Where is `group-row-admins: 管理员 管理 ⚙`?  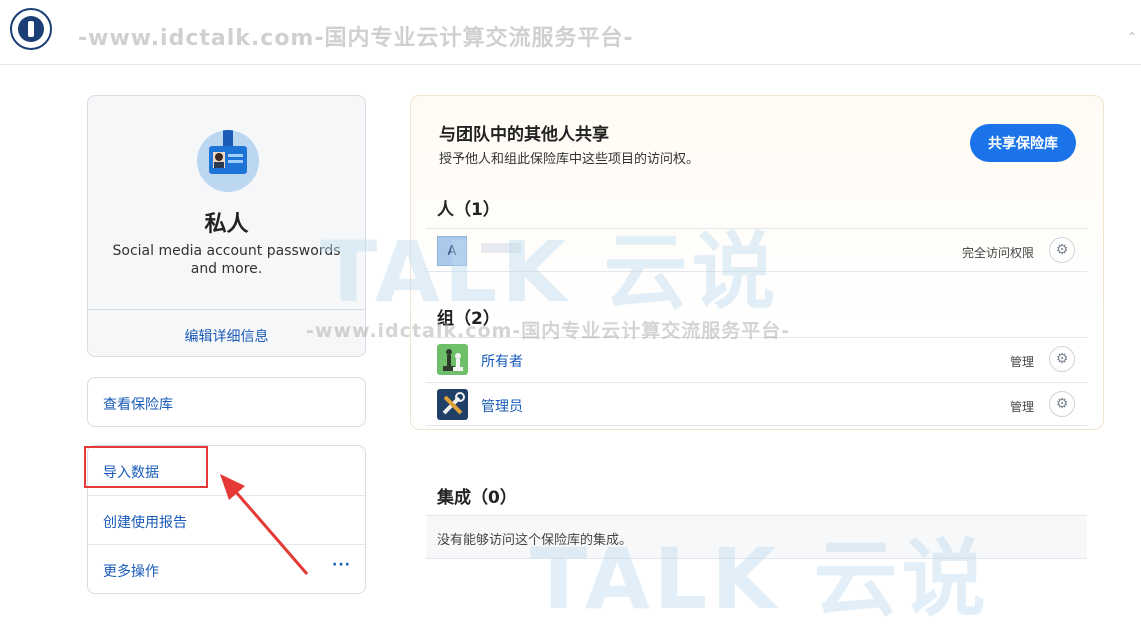 group-row-admins: 管理员 管理 ⚙ is located at coordinates (756, 404).